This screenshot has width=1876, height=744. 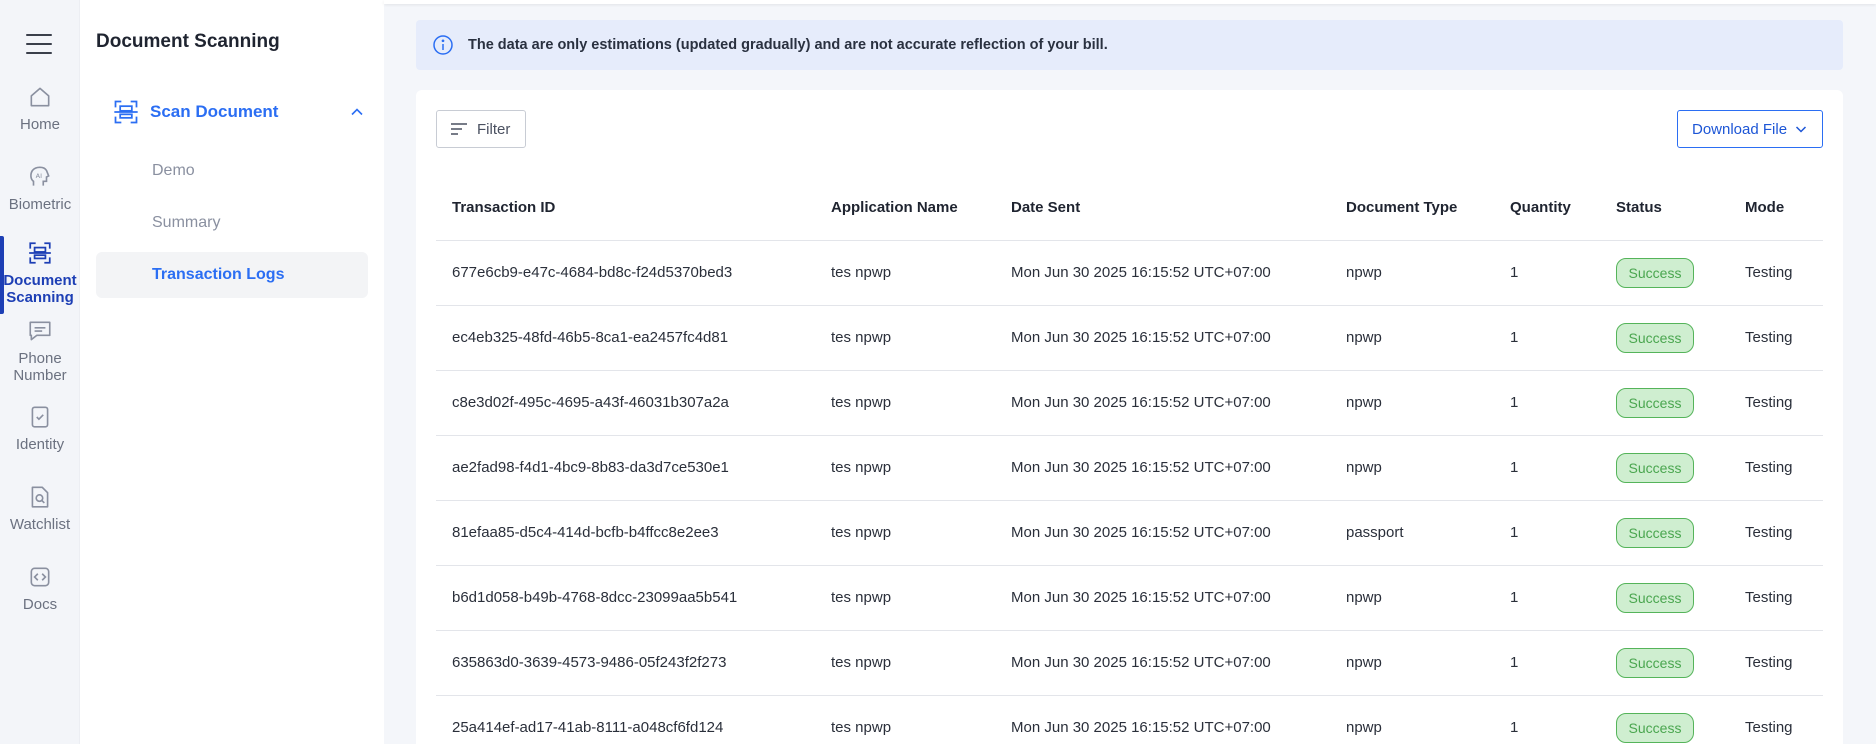 I want to click on rail-item-label: Document Scanning, so click(x=40, y=289).